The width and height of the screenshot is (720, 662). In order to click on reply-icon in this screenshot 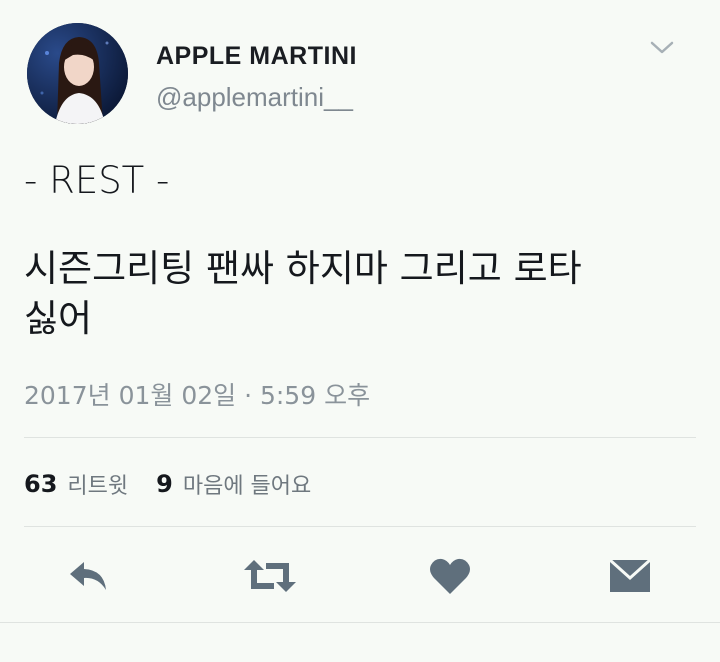, I will do `click(88, 576)`.